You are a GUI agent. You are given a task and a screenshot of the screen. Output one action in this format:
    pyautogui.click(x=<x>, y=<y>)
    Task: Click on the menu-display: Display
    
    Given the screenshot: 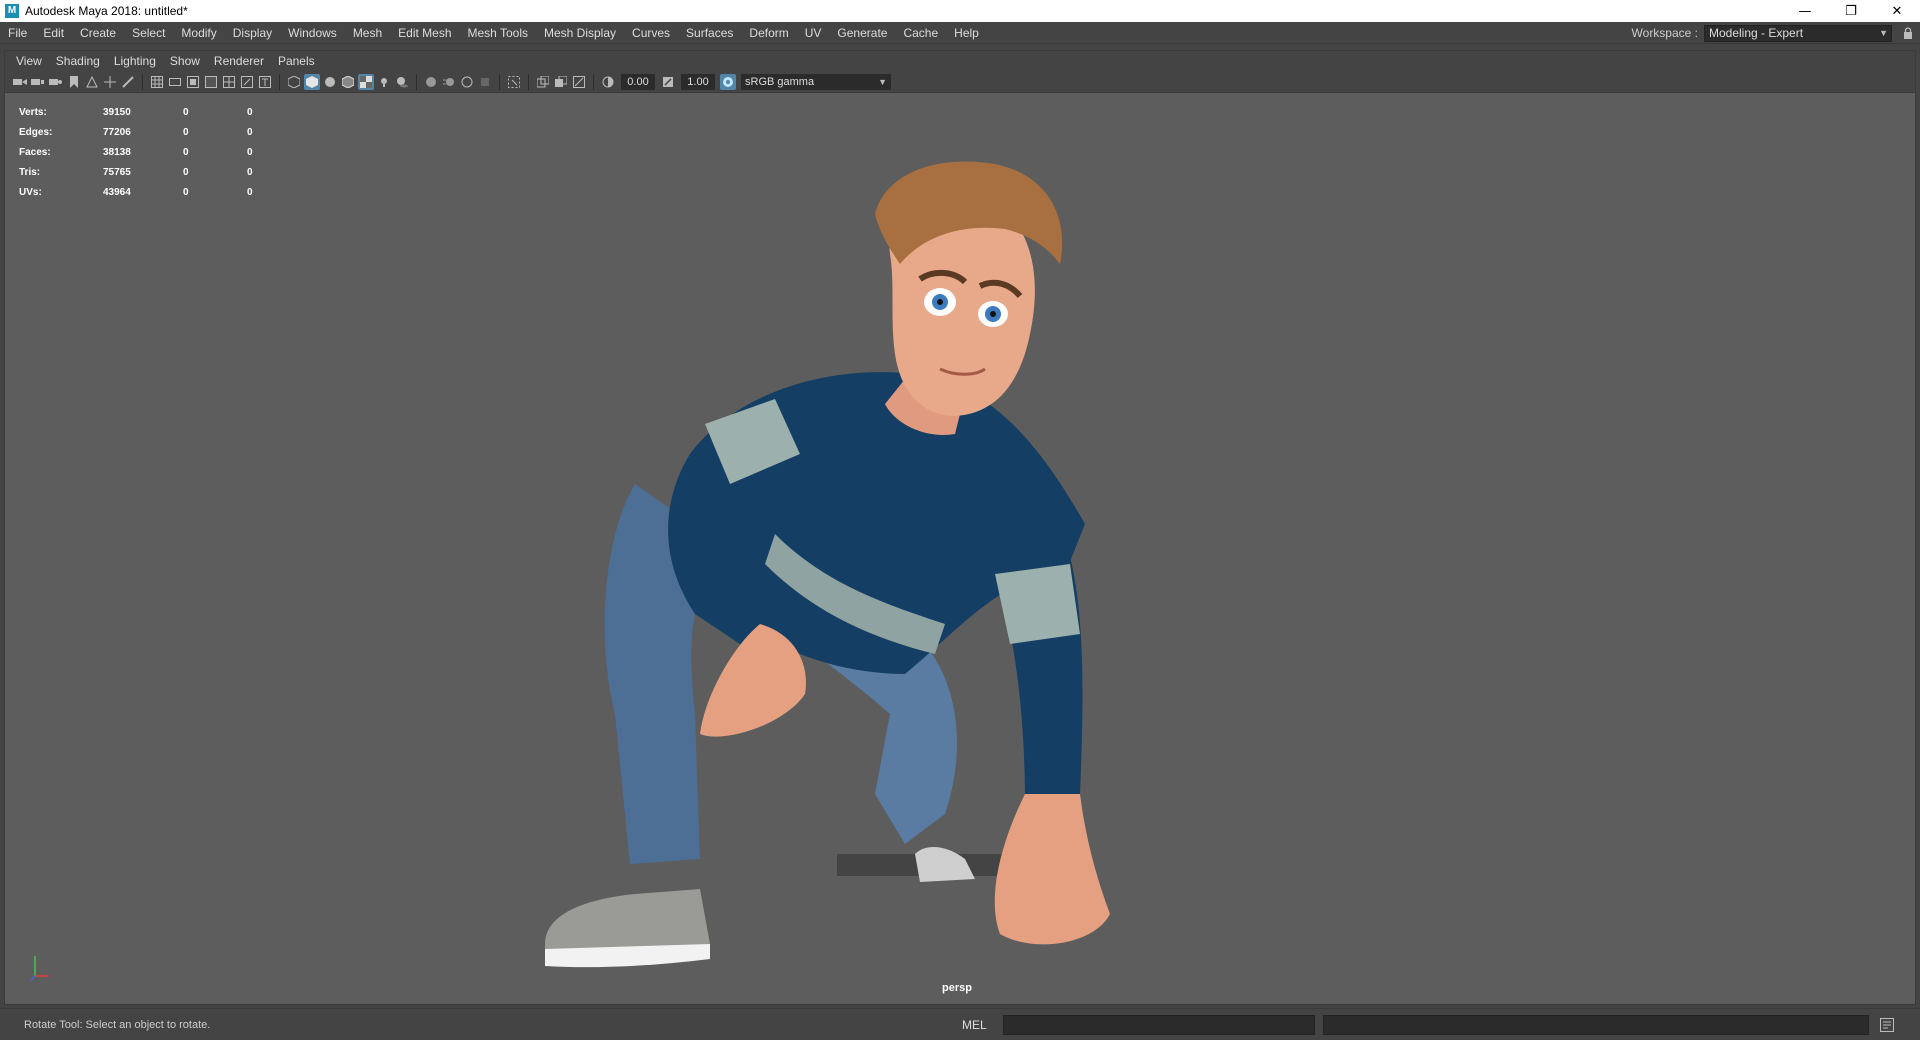 What is the action you would take?
    pyautogui.click(x=252, y=33)
    